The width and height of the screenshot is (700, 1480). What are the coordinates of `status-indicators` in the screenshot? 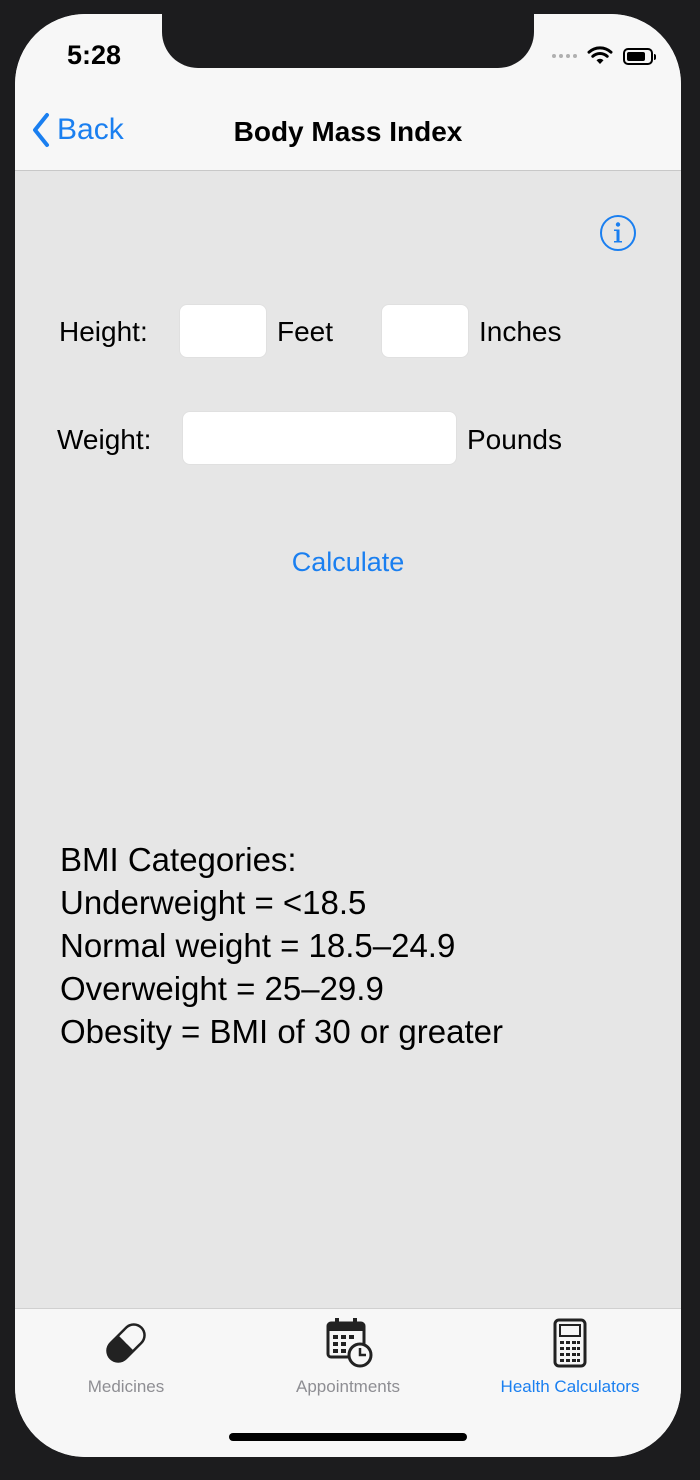 It's located at (604, 56).